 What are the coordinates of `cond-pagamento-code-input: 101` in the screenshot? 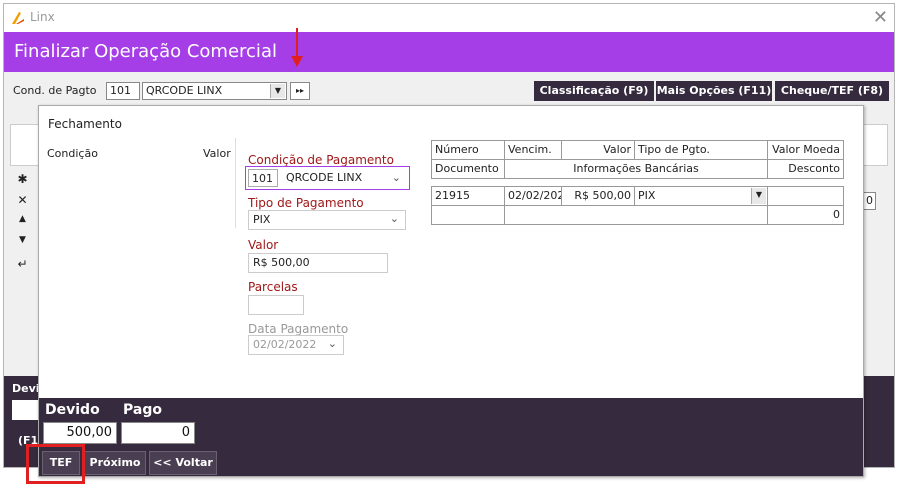 It's located at (263, 178).